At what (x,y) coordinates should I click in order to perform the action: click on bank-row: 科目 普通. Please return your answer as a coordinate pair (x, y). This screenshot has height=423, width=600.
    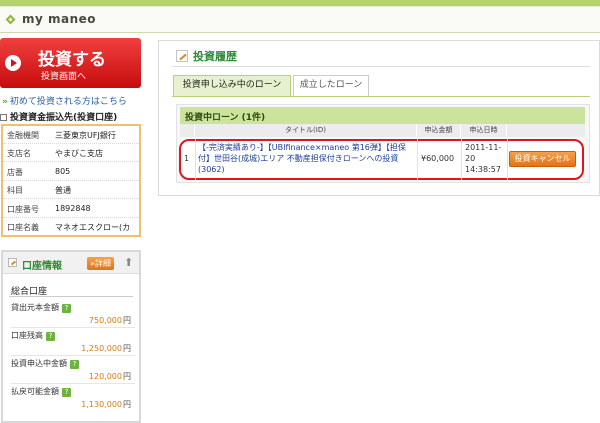
    Looking at the image, I should click on (71, 190).